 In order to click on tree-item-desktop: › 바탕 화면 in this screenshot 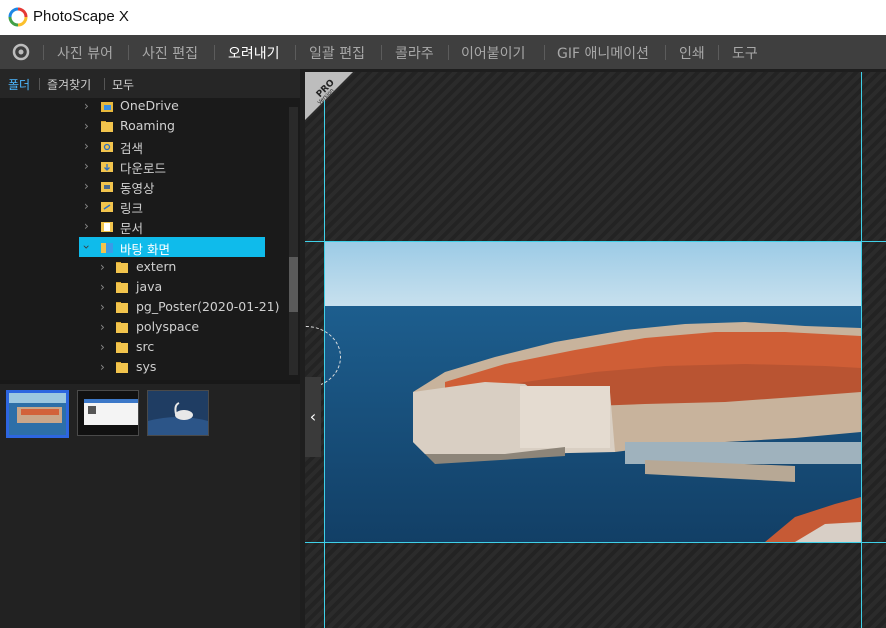, I will do `click(144, 247)`.